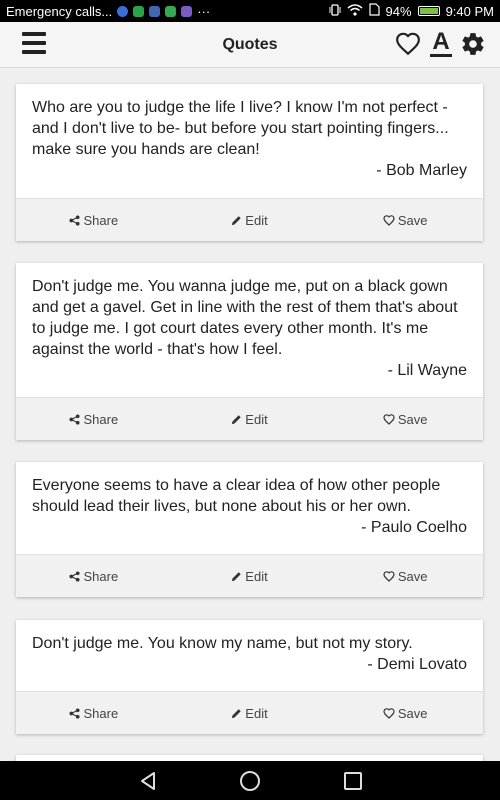 This screenshot has width=500, height=800. I want to click on app-bar: Quotes A, so click(250, 45).